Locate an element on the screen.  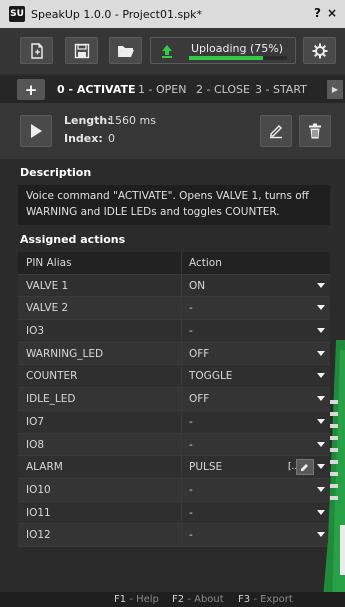
close-button: × is located at coordinates (332, 13).